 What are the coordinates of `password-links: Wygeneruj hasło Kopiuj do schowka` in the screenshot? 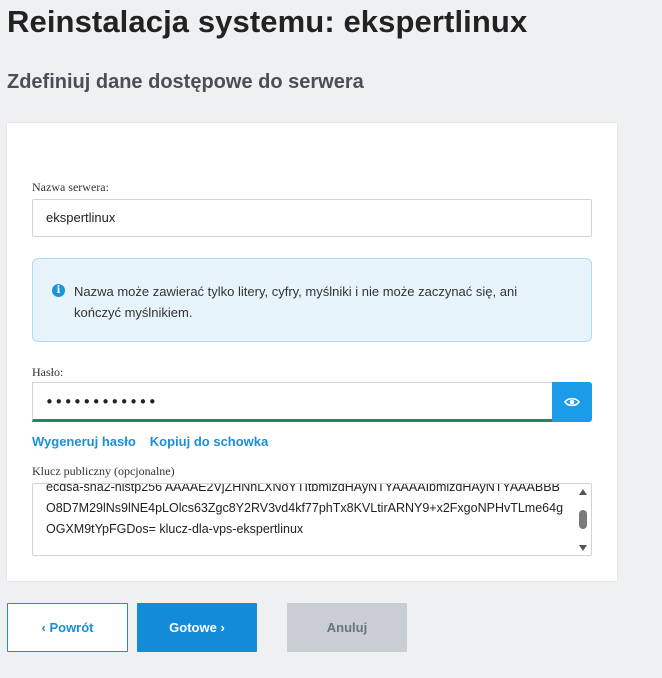 It's located at (150, 441).